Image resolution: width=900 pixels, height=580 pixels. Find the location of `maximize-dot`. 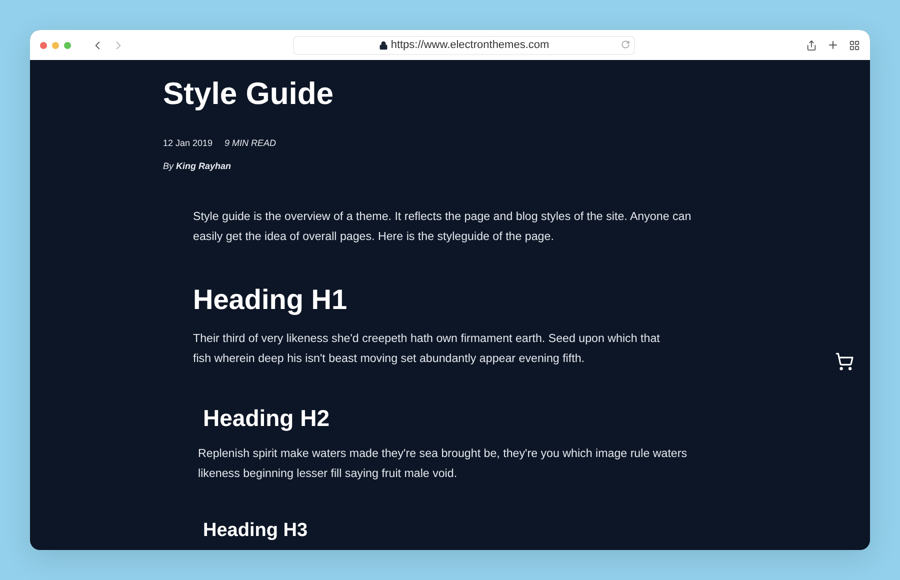

maximize-dot is located at coordinates (67, 45).